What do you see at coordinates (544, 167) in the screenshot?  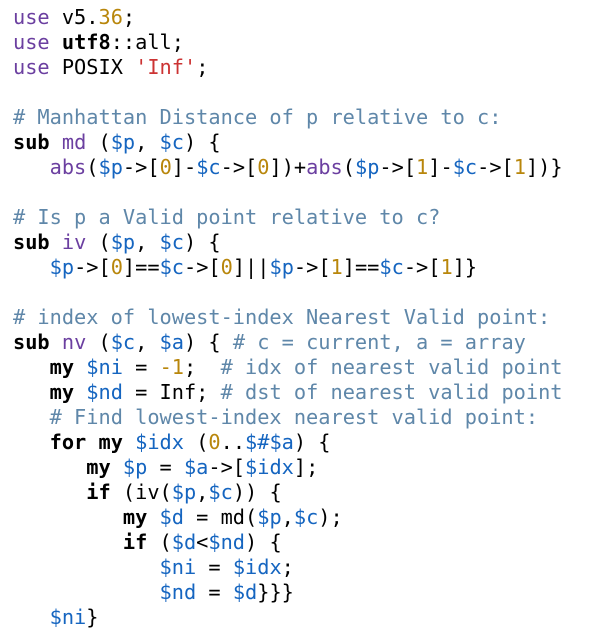 I see `plain-token: ])}` at bounding box center [544, 167].